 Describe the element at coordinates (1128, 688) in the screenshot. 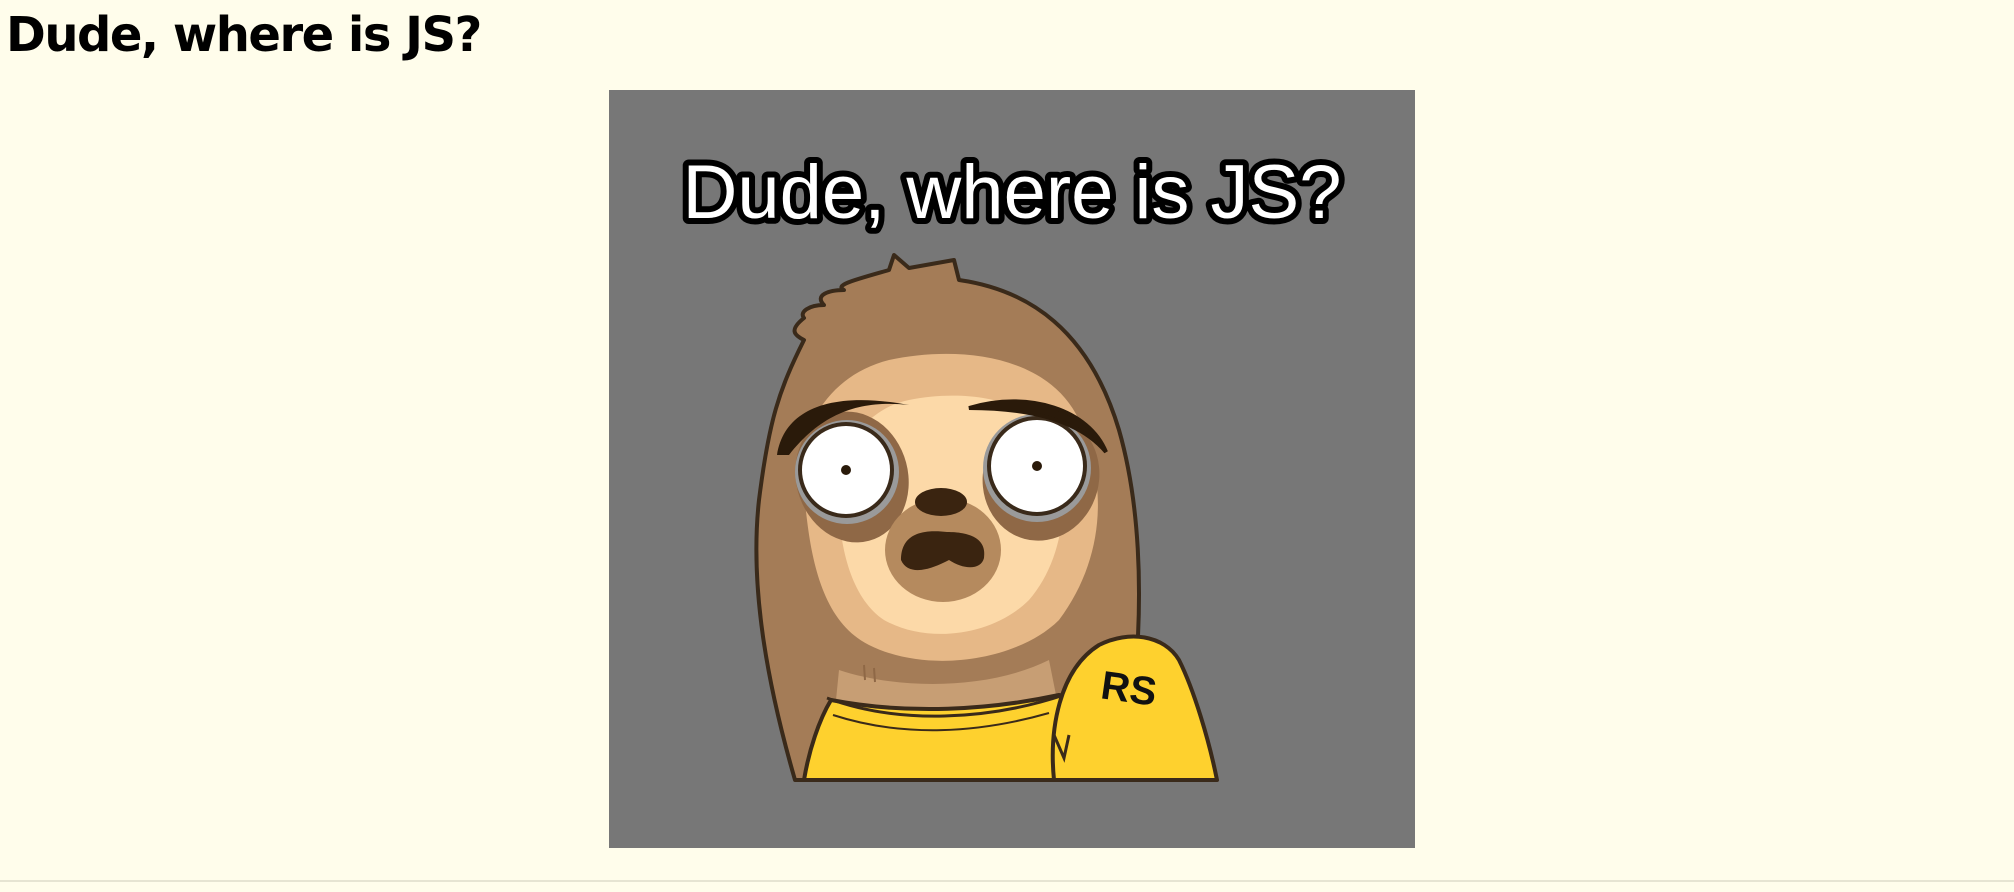

I see `shirt-badge-text: RS` at that location.